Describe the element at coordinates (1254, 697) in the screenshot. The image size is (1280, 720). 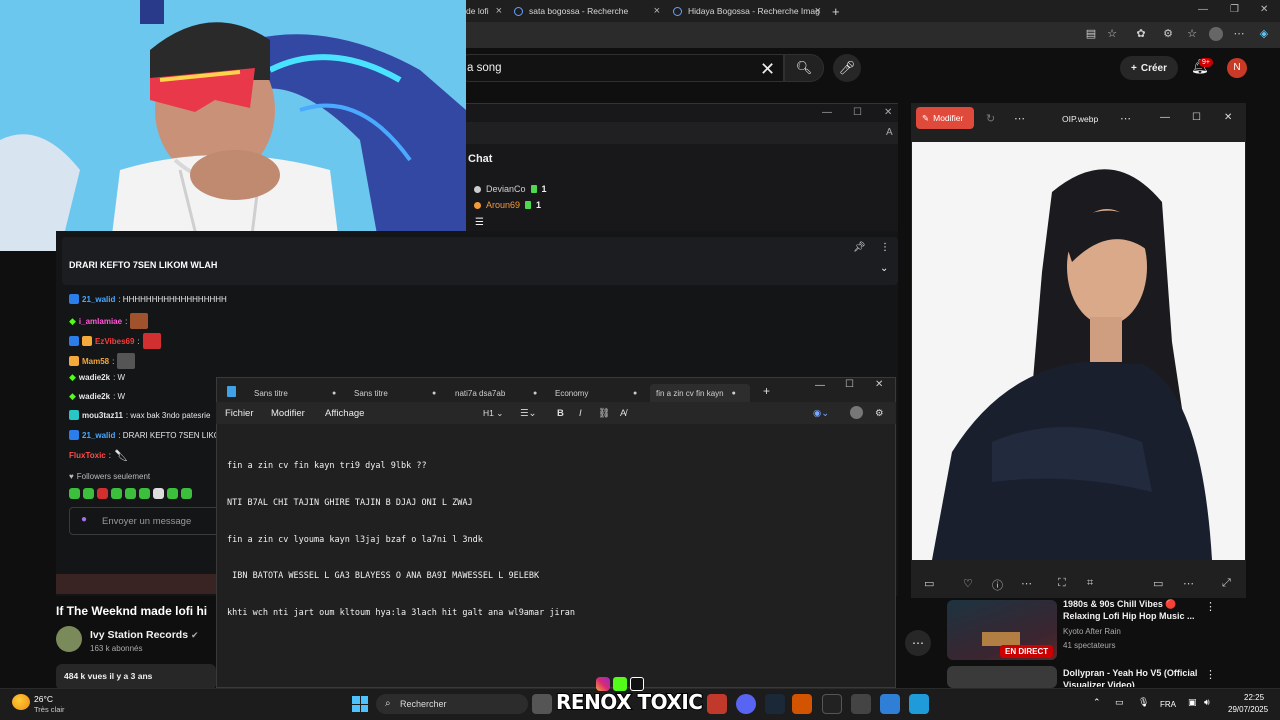
I see `clock-time: 22:25` at that location.